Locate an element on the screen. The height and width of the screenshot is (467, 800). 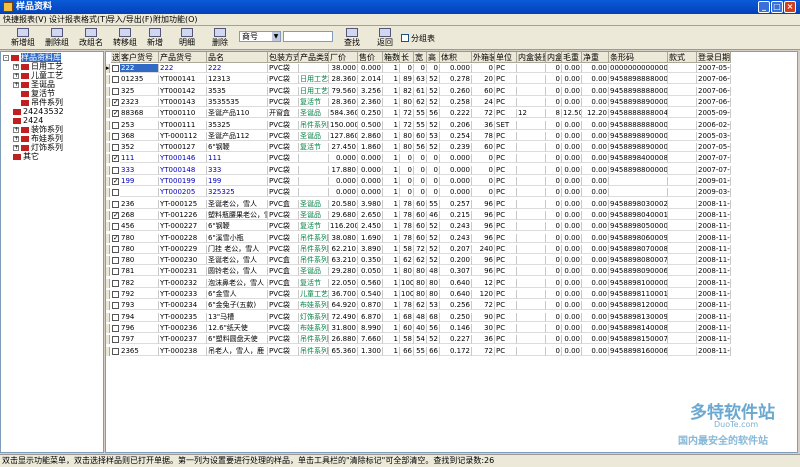
grid-cell: 2365 is located at coordinates (139, 351).